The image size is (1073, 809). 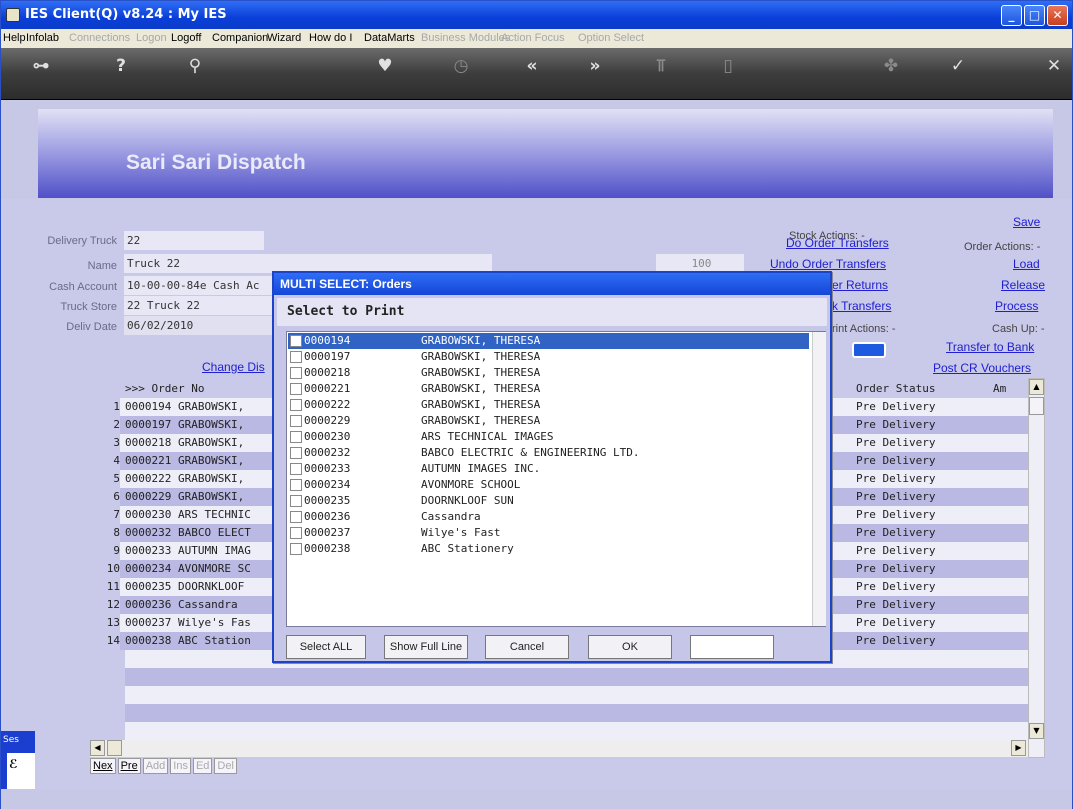 I want to click on post-cr-vouchers-link: Post CR Vouchers, so click(x=982, y=368).